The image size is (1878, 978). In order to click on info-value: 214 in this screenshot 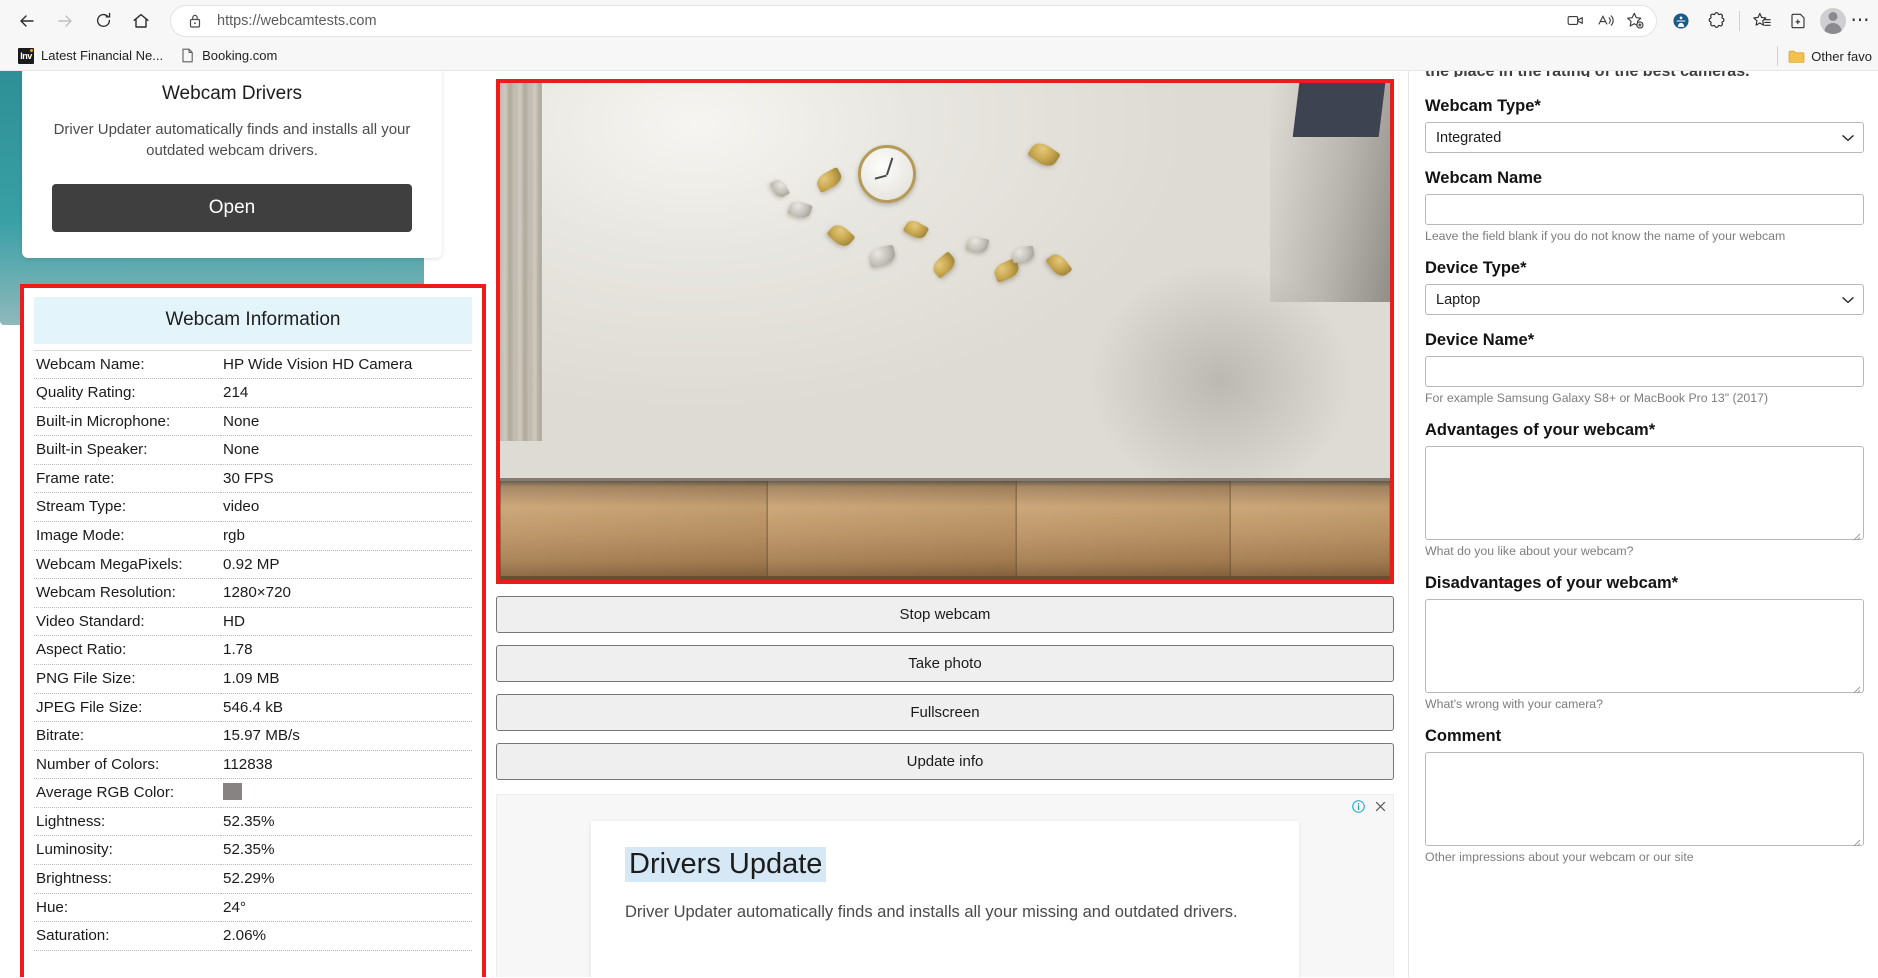, I will do `click(346, 393)`.